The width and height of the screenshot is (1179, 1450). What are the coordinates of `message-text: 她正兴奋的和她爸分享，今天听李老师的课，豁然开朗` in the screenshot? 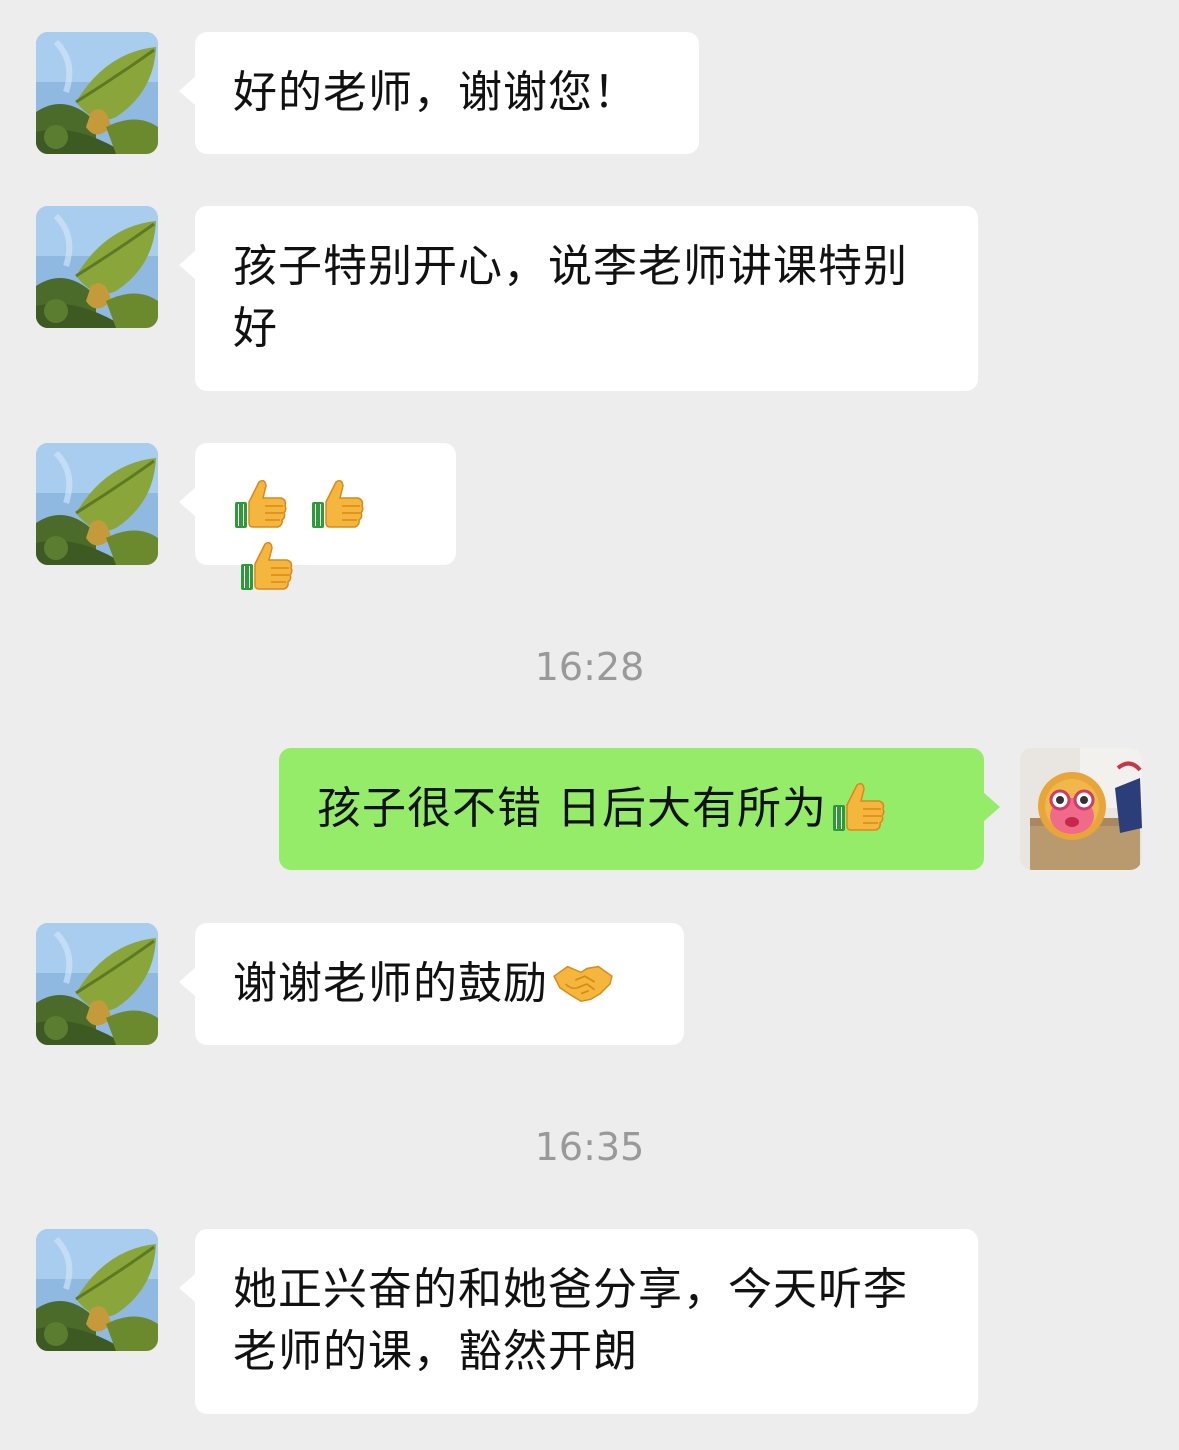 It's located at (570, 1320).